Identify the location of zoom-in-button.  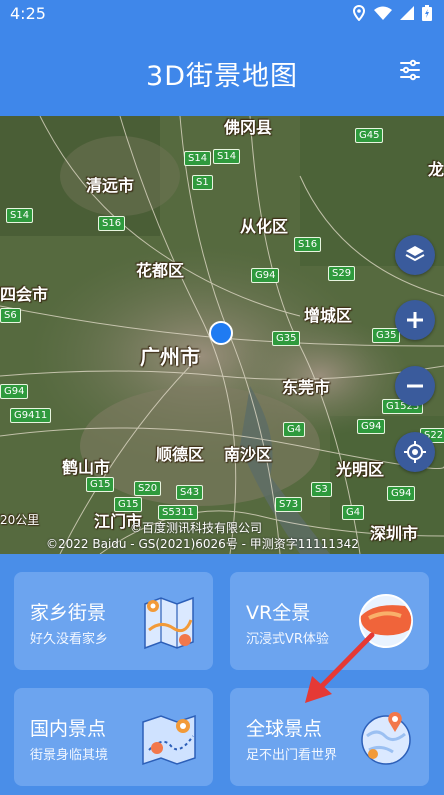
(415, 320).